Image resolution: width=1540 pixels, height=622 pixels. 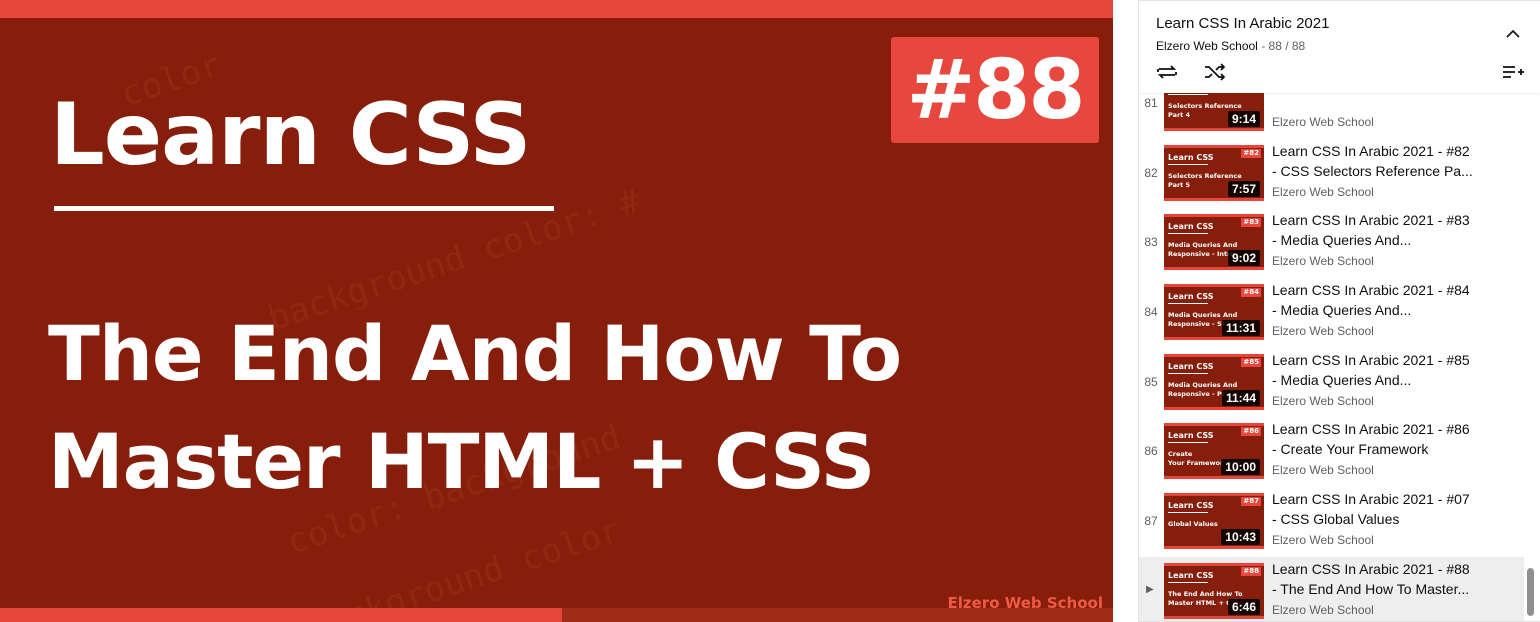 I want to click on duration-badge: 10:00, so click(x=1240, y=467).